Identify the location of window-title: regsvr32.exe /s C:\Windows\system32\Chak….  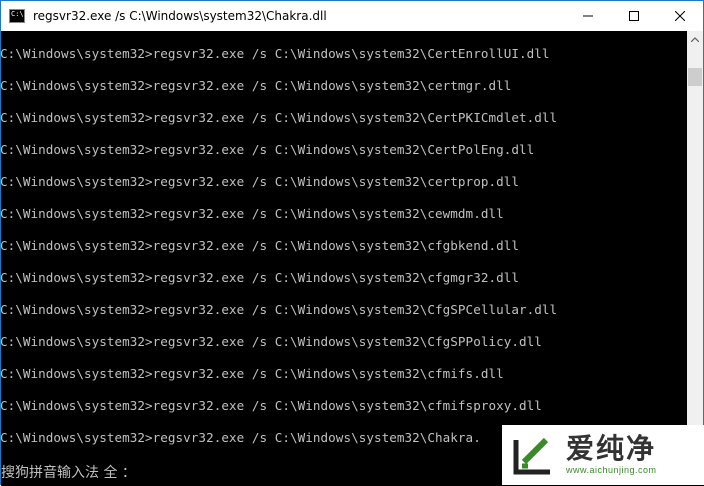
(180, 16).